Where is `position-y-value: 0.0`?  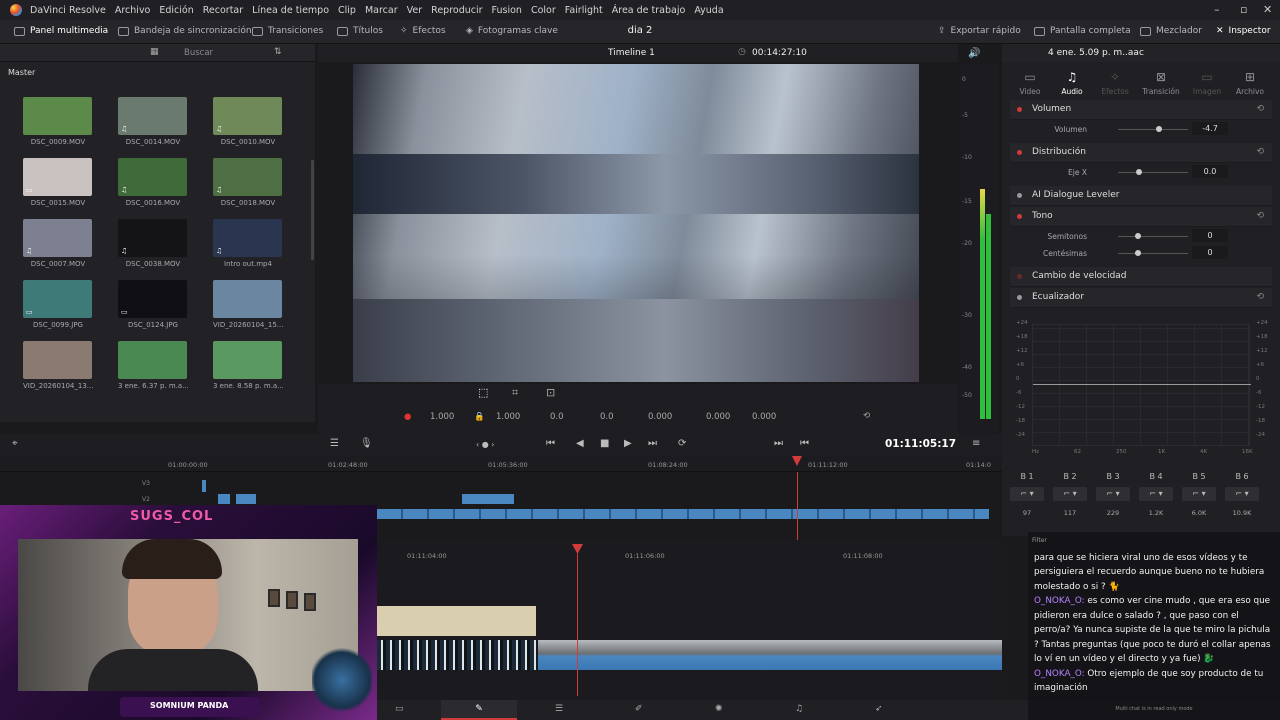
position-y-value: 0.0 is located at coordinates (607, 417).